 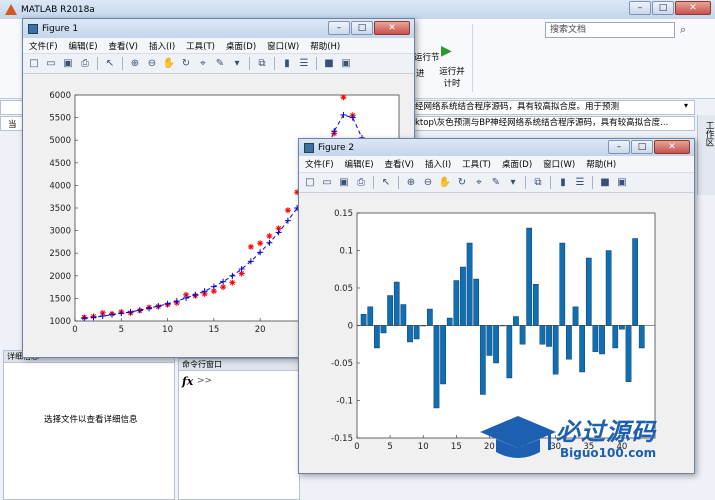 What do you see at coordinates (517, 164) in the screenshot?
I see `figure2-menu-item: 桌面(D)` at bounding box center [517, 164].